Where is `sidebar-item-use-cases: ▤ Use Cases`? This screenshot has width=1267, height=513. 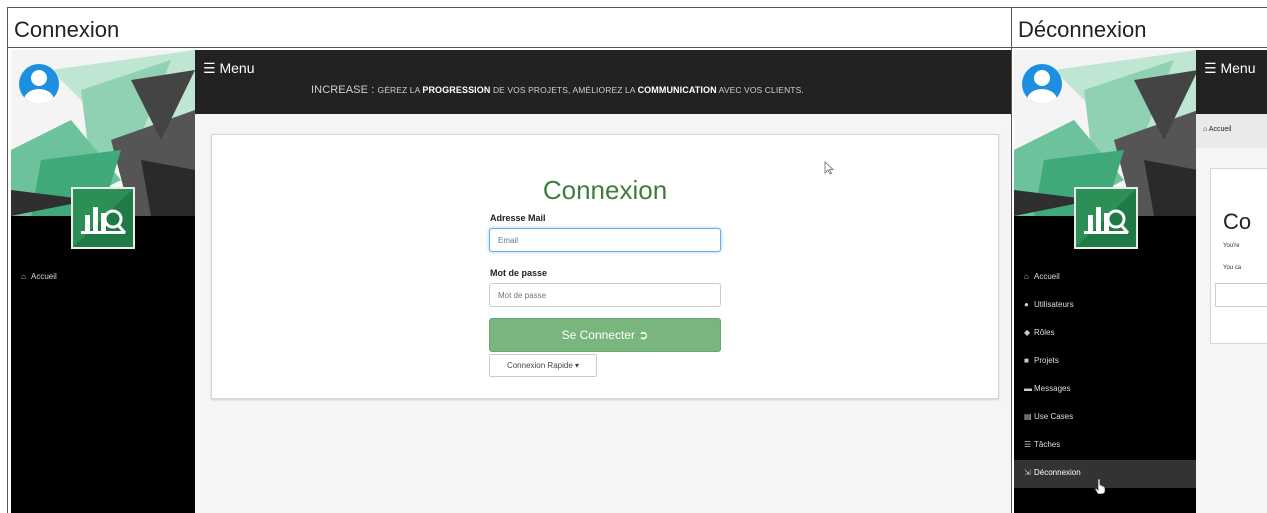 sidebar-item-use-cases: ▤ Use Cases is located at coordinates (1105, 418).